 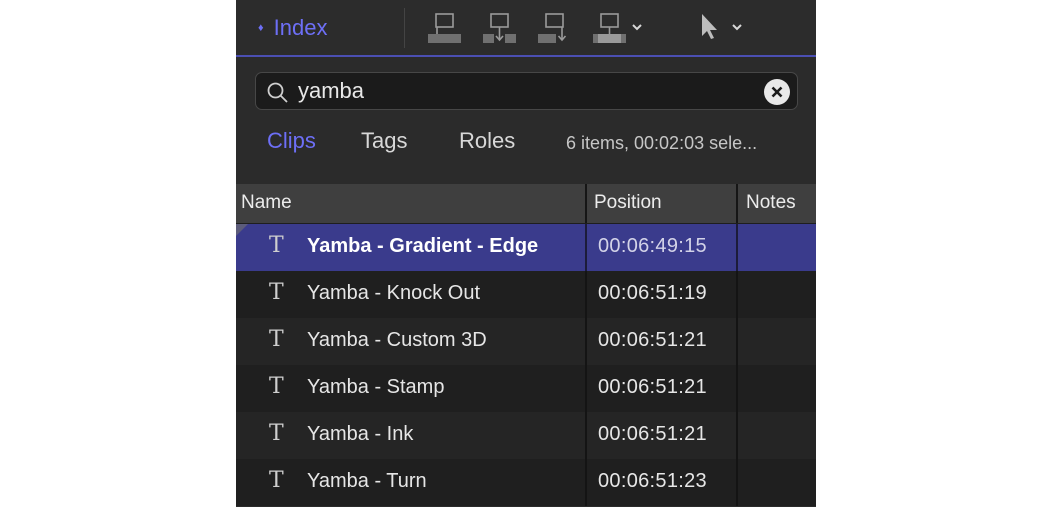 I want to click on toolbar-accent-line, so click(x=526, y=56).